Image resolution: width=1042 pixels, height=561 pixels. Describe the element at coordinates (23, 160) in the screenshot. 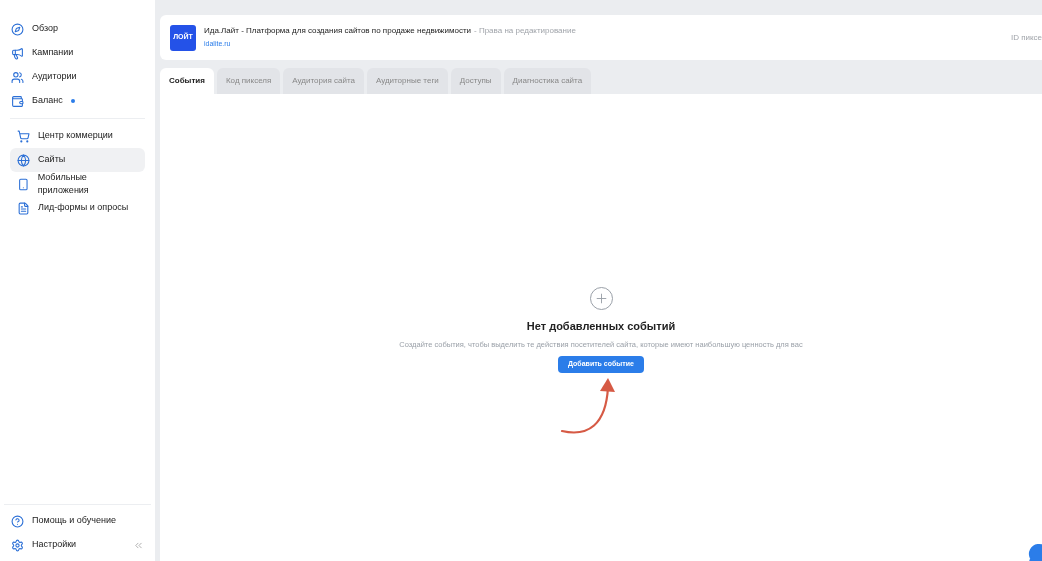

I see `globe-icon` at that location.